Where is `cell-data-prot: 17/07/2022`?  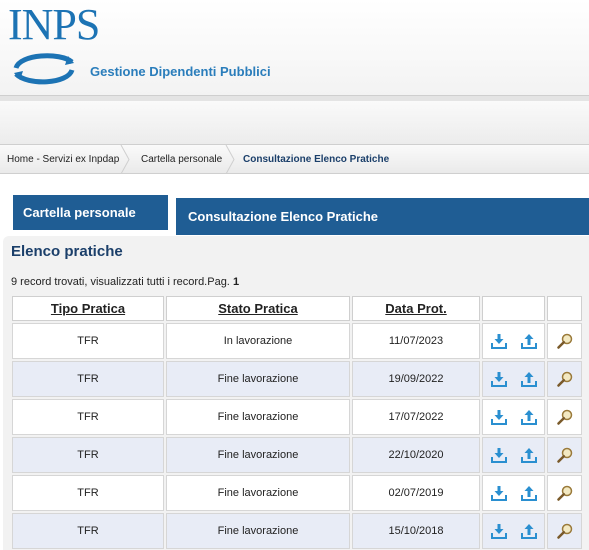
cell-data-prot: 17/07/2022 is located at coordinates (416, 417).